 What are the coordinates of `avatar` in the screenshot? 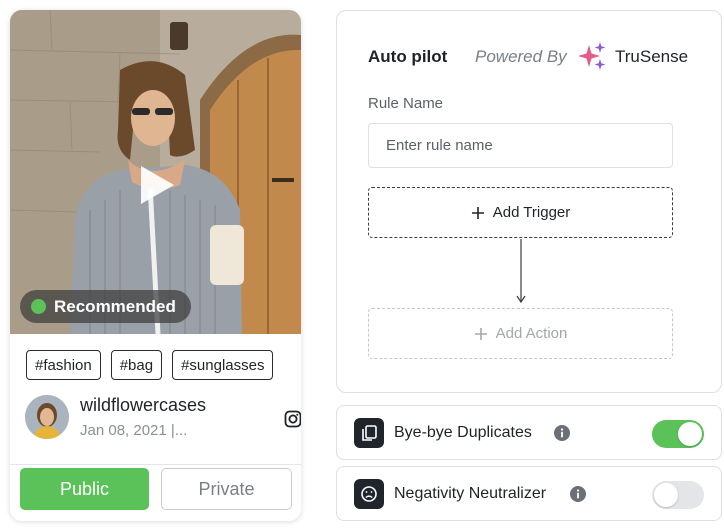 It's located at (47, 417).